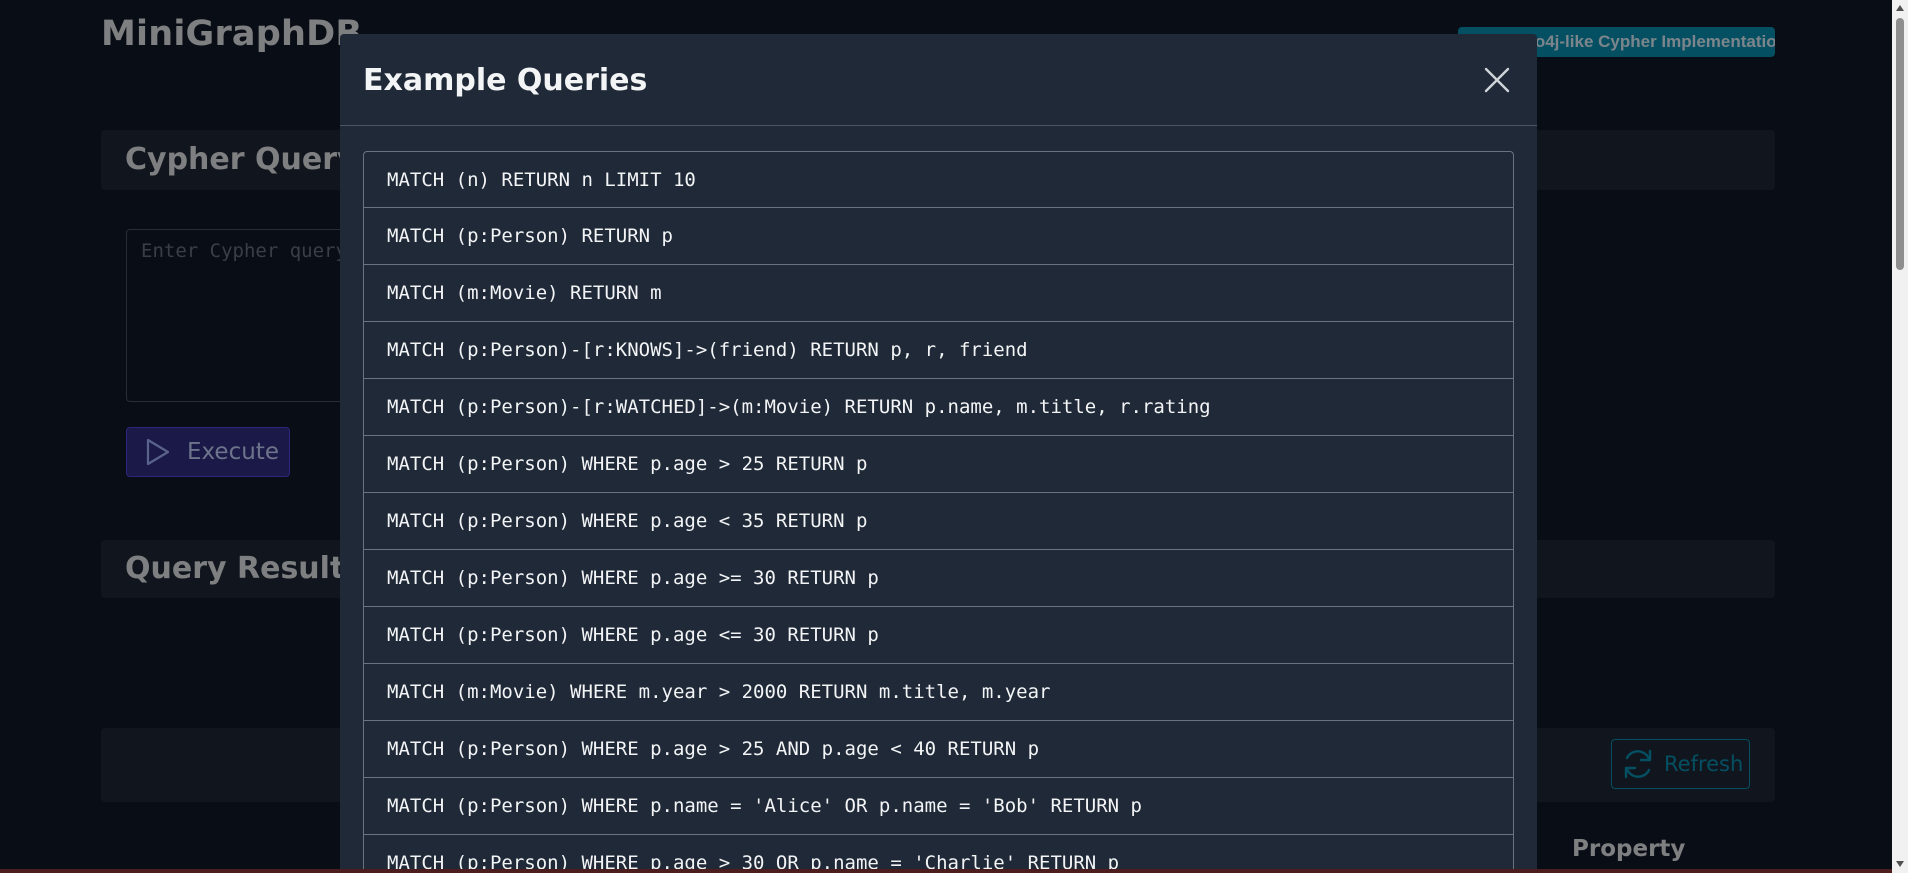  I want to click on close-button, so click(1497, 80).